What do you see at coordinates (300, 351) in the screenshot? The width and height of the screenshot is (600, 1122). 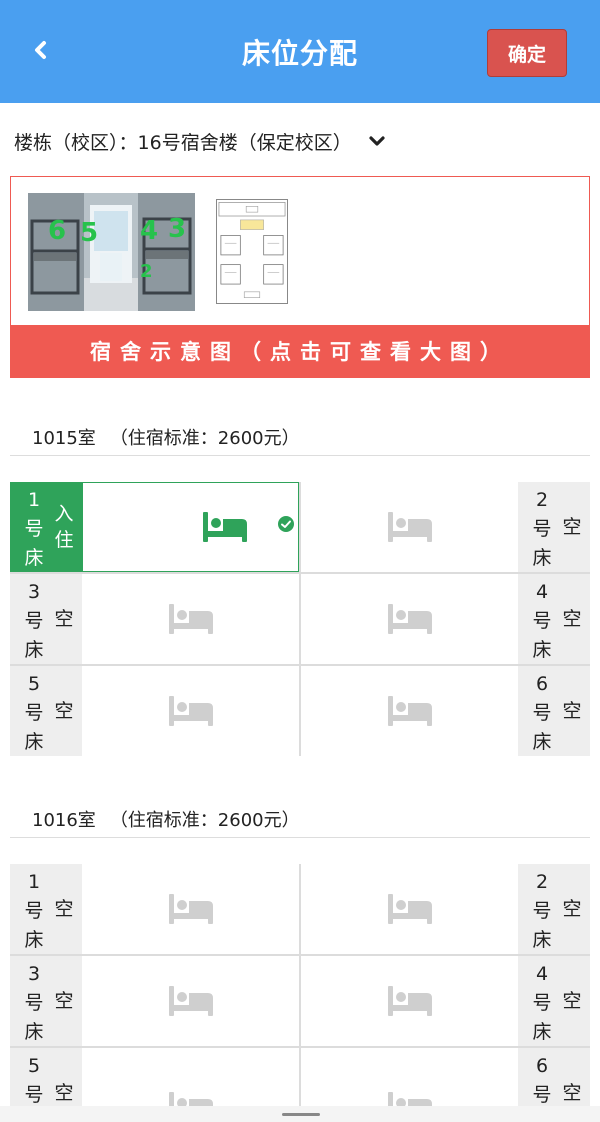 I see `floor-plan-banner: 宿舍示意图（点击可查看大图）` at bounding box center [300, 351].